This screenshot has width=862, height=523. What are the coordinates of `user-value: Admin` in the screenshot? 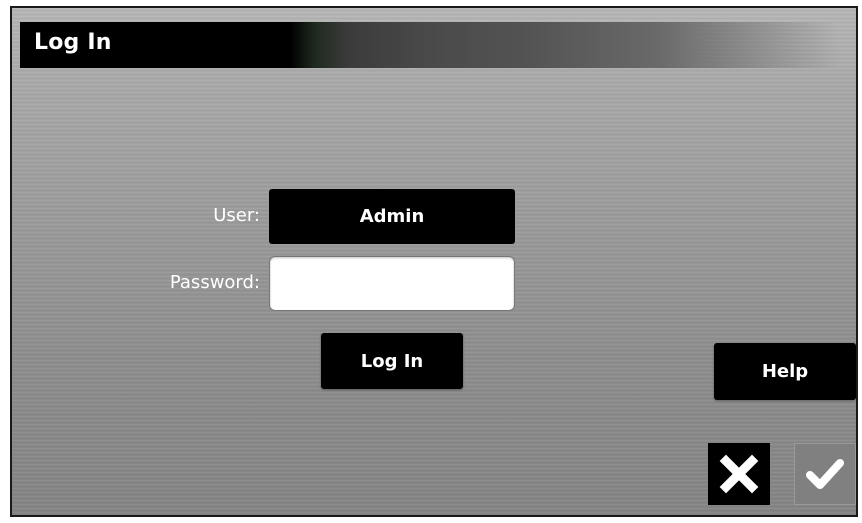 It's located at (392, 216).